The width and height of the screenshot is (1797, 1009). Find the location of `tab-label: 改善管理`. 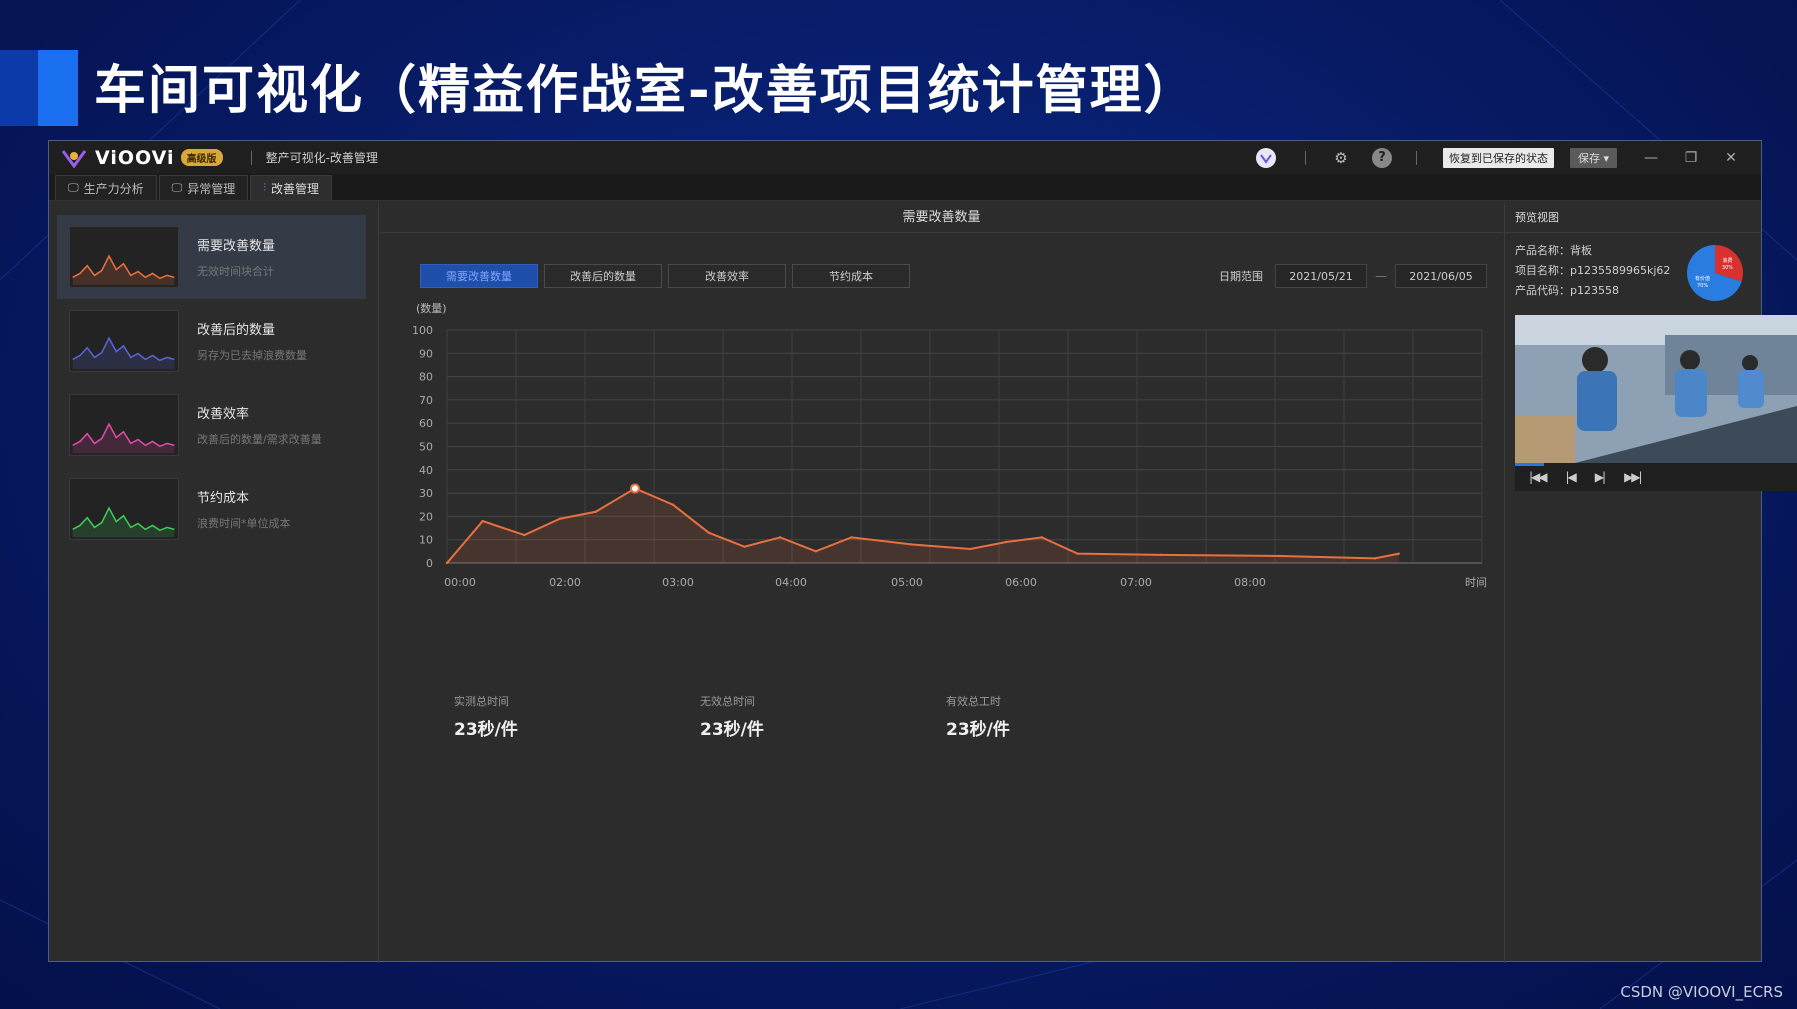

tab-label: 改善管理 is located at coordinates (295, 188).